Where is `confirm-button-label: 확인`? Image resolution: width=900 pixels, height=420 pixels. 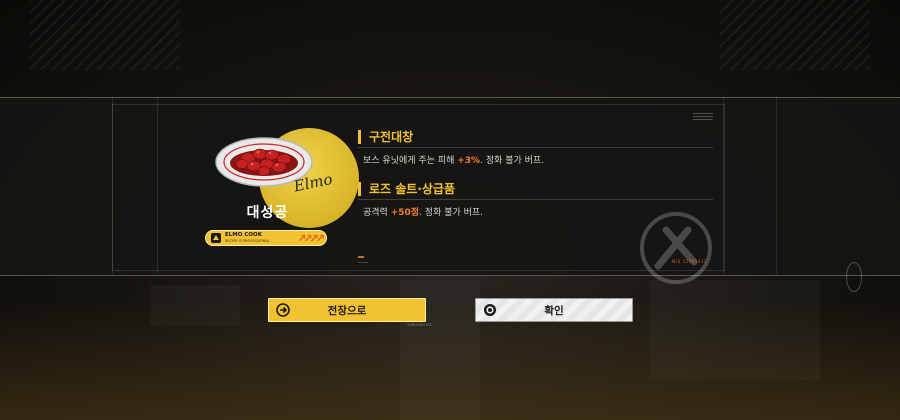
confirm-button-label: 확인 is located at coordinates (554, 310).